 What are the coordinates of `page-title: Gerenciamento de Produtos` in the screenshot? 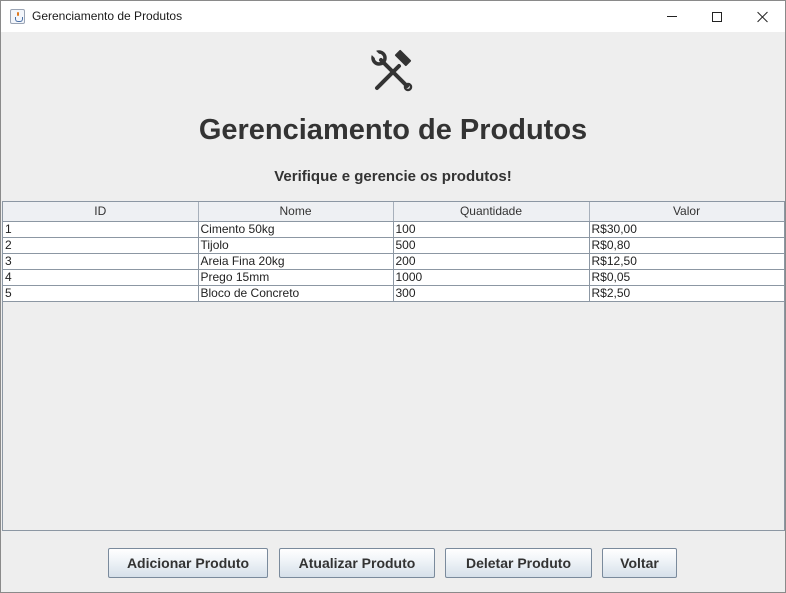 It's located at (393, 130).